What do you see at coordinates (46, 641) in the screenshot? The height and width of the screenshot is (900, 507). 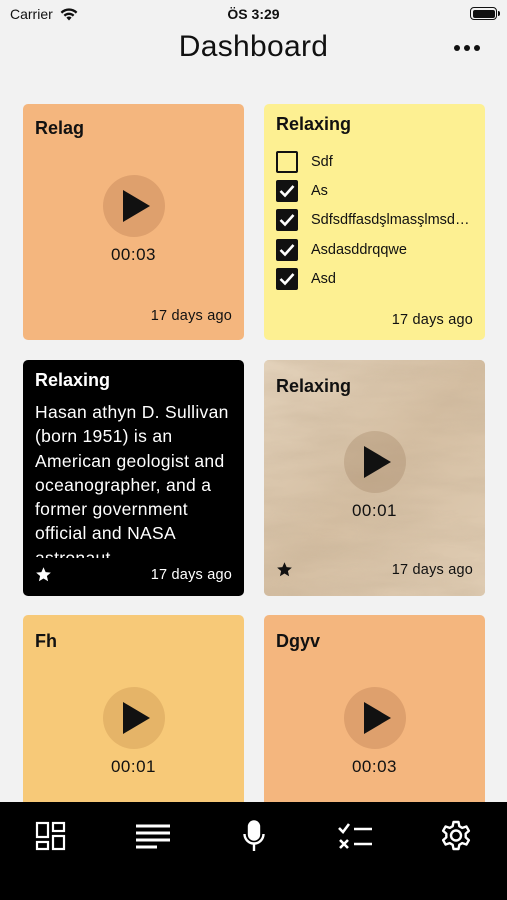 I see `card-title: Fh` at bounding box center [46, 641].